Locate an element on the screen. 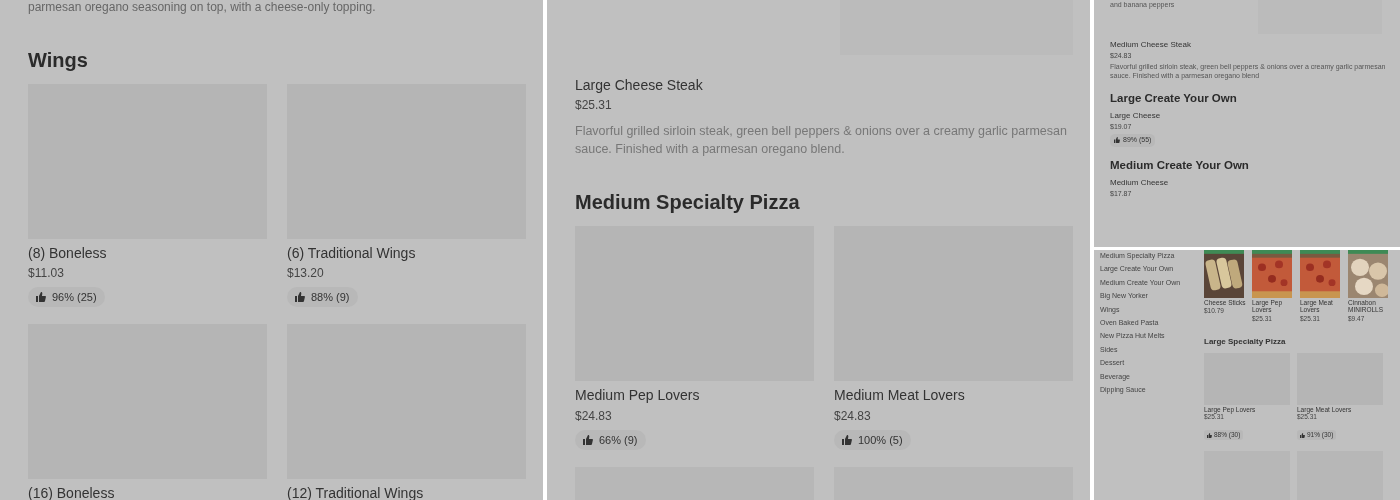  item-name: Large Cheese is located at coordinates (1249, 116).